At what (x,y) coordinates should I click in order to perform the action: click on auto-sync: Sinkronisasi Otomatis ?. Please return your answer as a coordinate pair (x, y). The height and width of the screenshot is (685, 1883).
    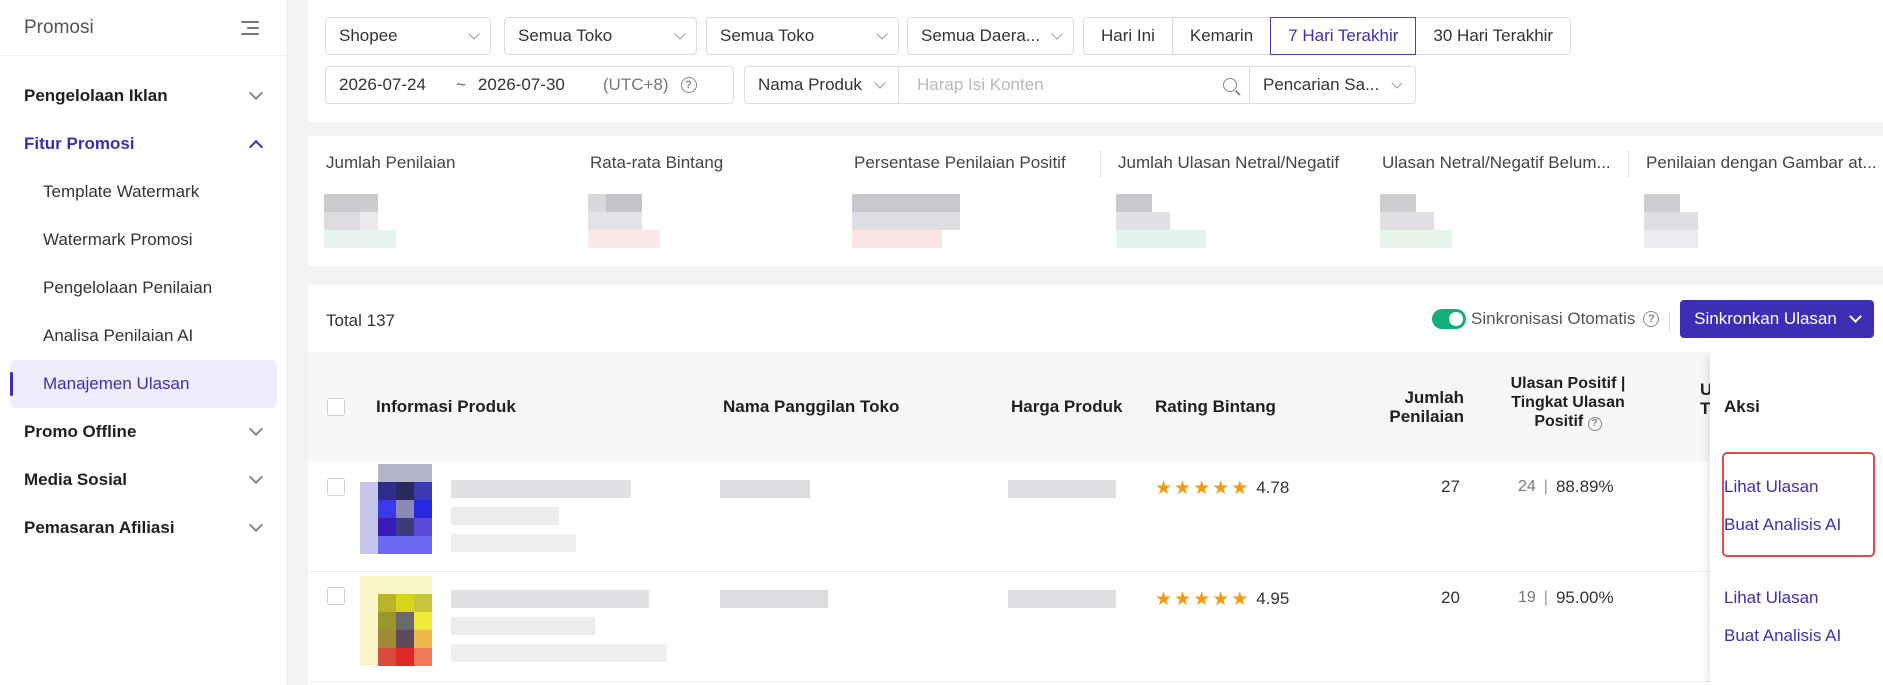
    Looking at the image, I should click on (1546, 319).